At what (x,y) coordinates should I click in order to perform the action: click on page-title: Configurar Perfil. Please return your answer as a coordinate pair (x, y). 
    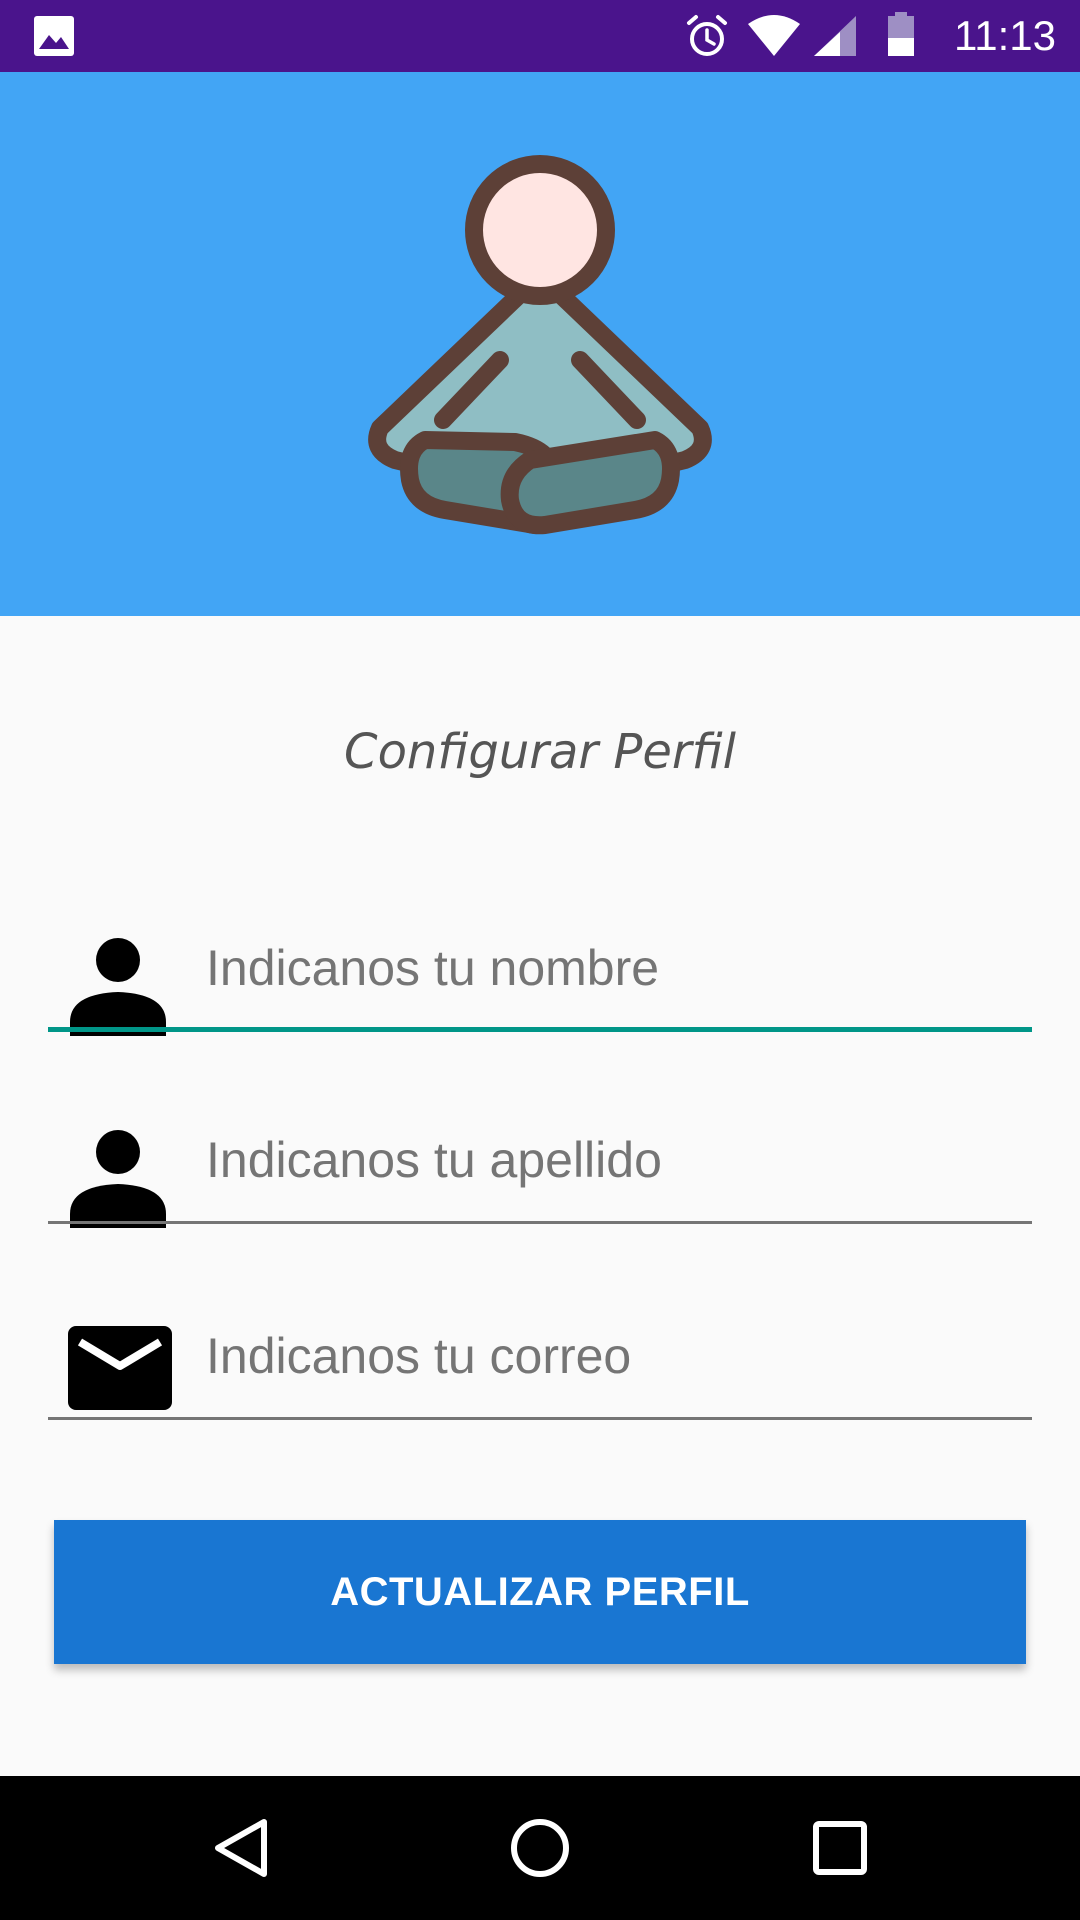
    Looking at the image, I should click on (540, 752).